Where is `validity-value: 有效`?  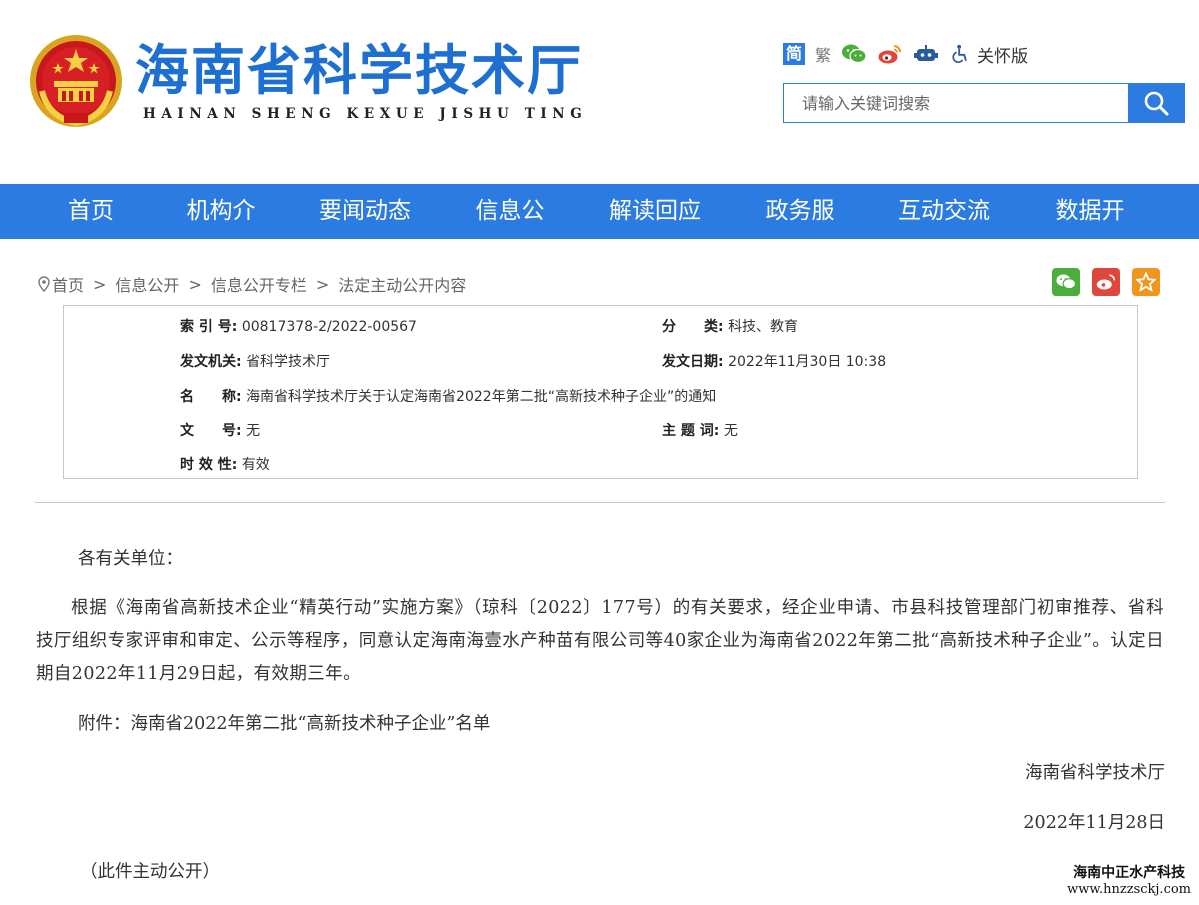 validity-value: 有效 is located at coordinates (255, 465).